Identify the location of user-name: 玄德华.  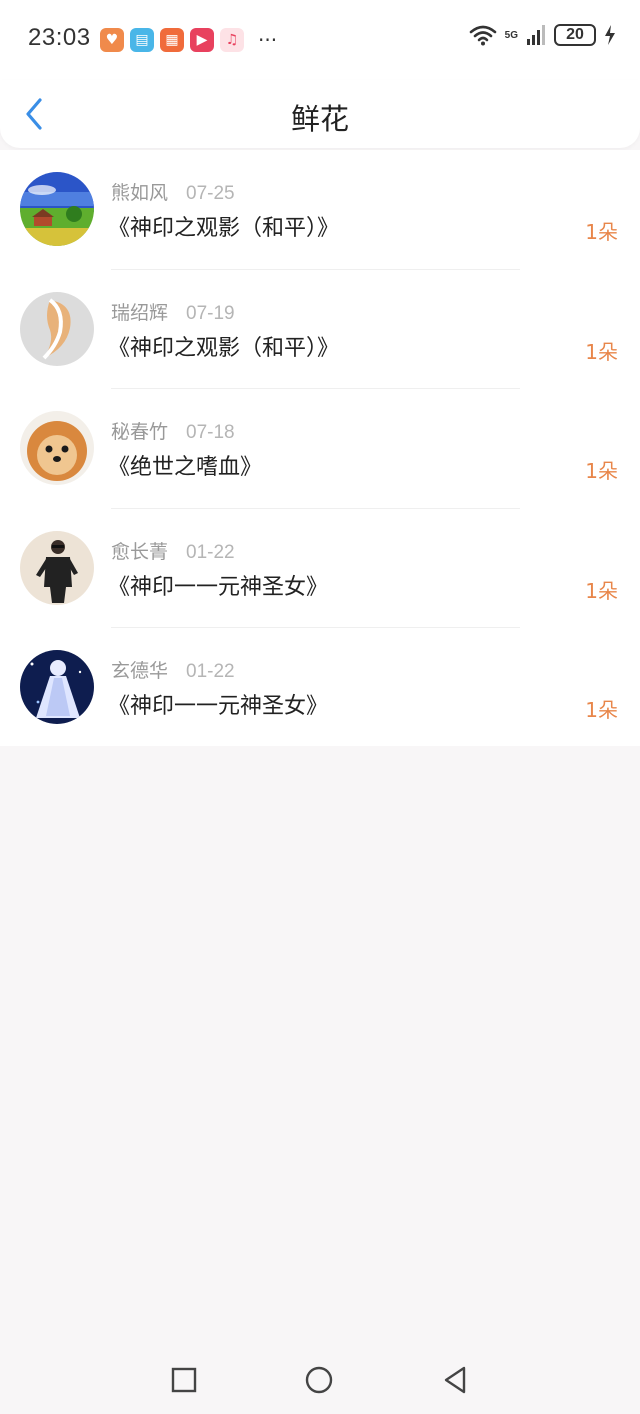
(140, 671).